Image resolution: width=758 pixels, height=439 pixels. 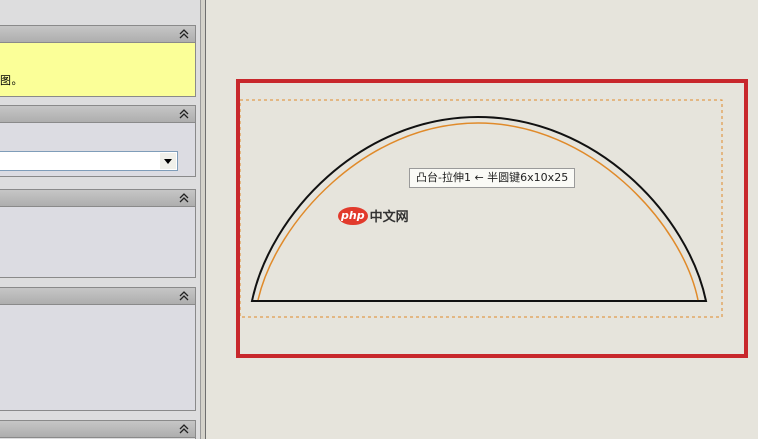 I want to click on watermark-logo: php 中文网, so click(x=373, y=215).